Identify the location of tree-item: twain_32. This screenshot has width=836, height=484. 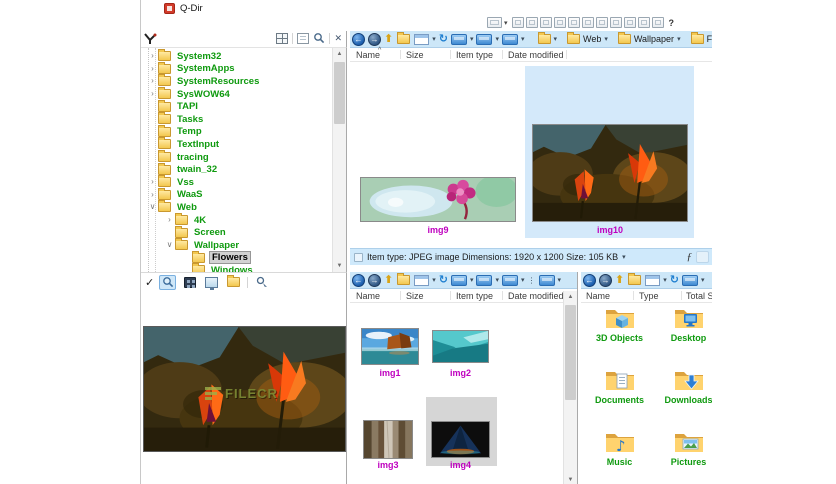
(236, 169).